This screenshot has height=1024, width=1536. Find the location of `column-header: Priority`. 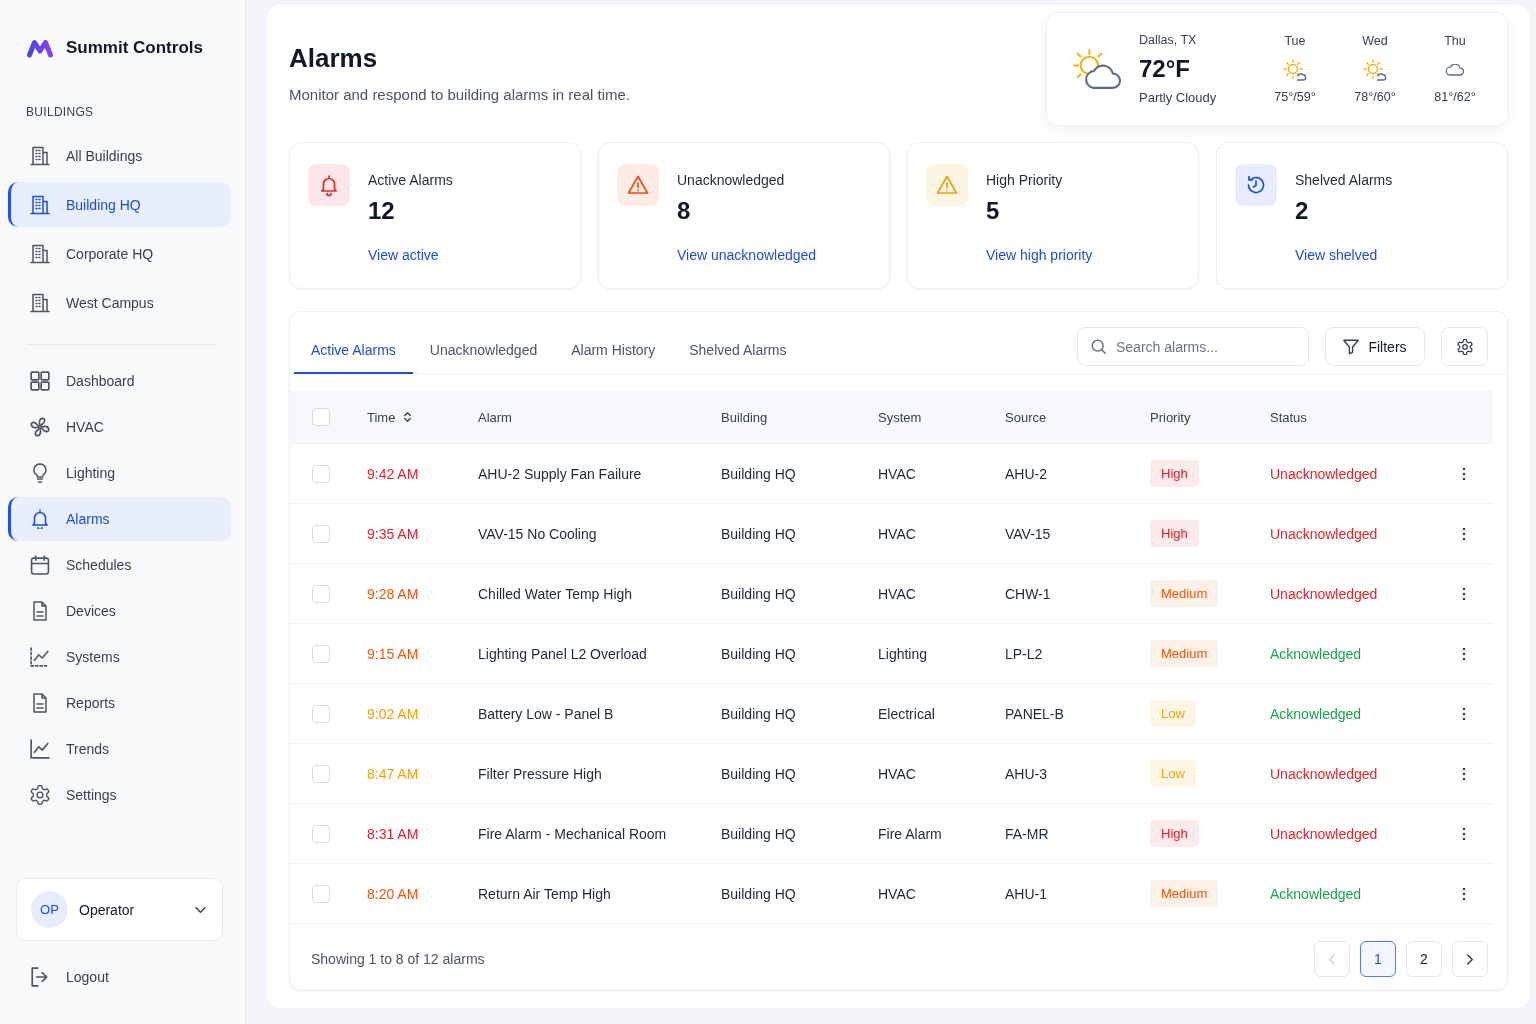

column-header: Priority is located at coordinates (1170, 417).